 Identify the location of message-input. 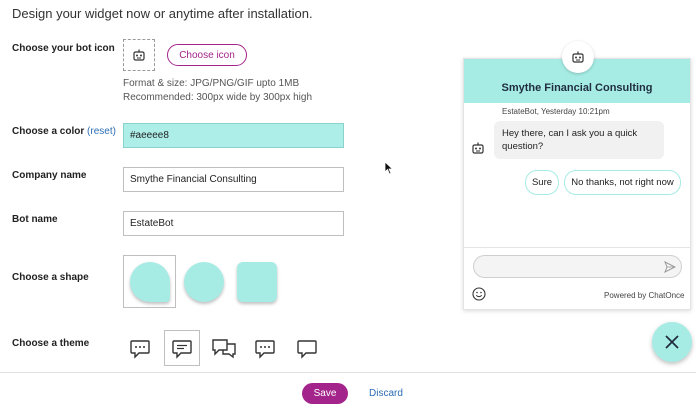
(577, 266).